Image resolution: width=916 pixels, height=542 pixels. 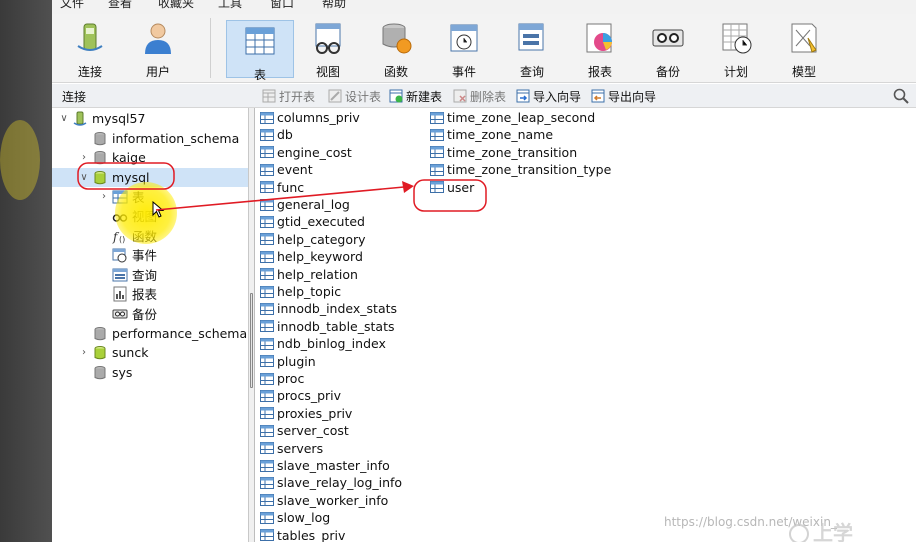 I want to click on table-item: db, so click(x=276, y=134).